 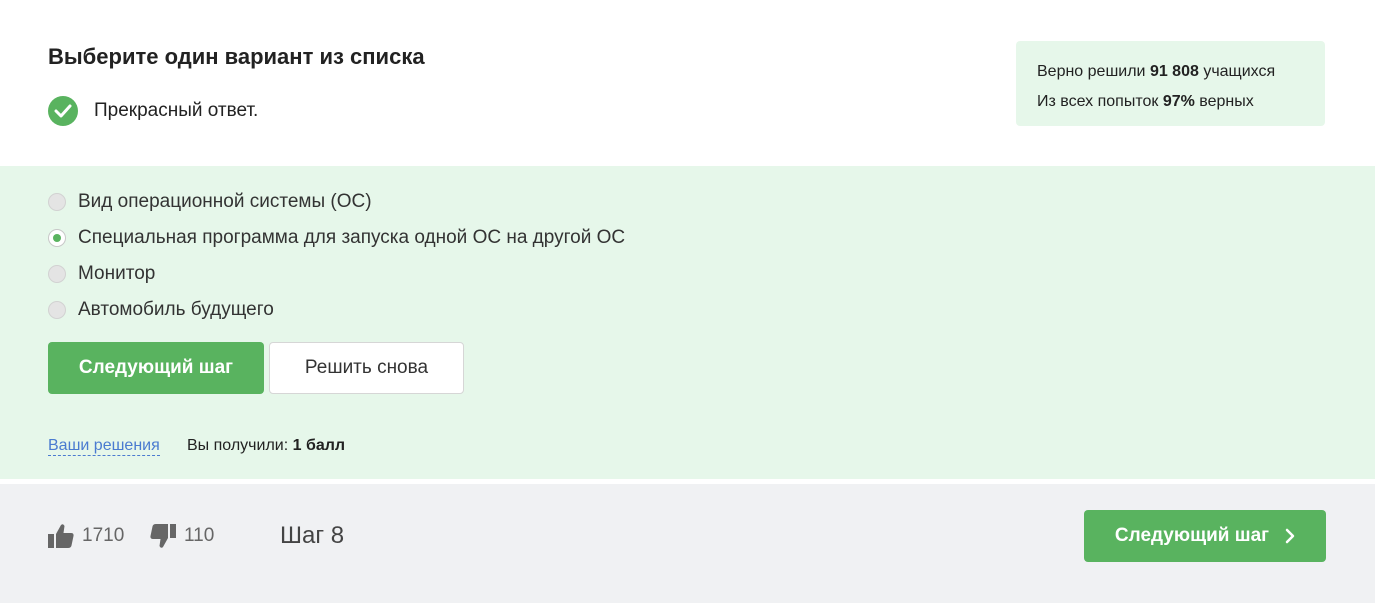 What do you see at coordinates (1224, 101) in the screenshot?
I see `stats-rate-suffix: верных` at bounding box center [1224, 101].